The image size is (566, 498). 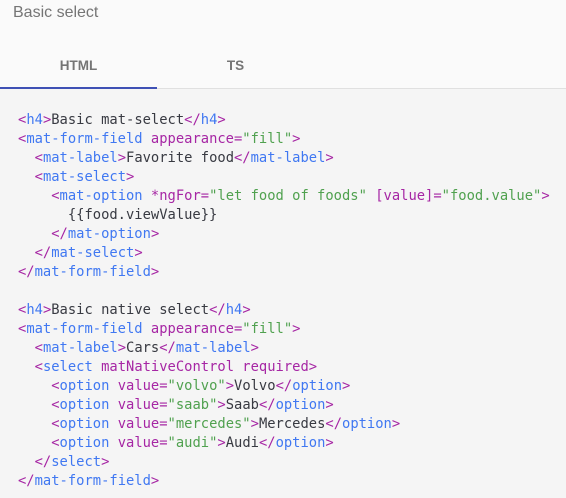 I want to click on code-line: <option value="volvo">Volvo</option>, so click(x=284, y=386).